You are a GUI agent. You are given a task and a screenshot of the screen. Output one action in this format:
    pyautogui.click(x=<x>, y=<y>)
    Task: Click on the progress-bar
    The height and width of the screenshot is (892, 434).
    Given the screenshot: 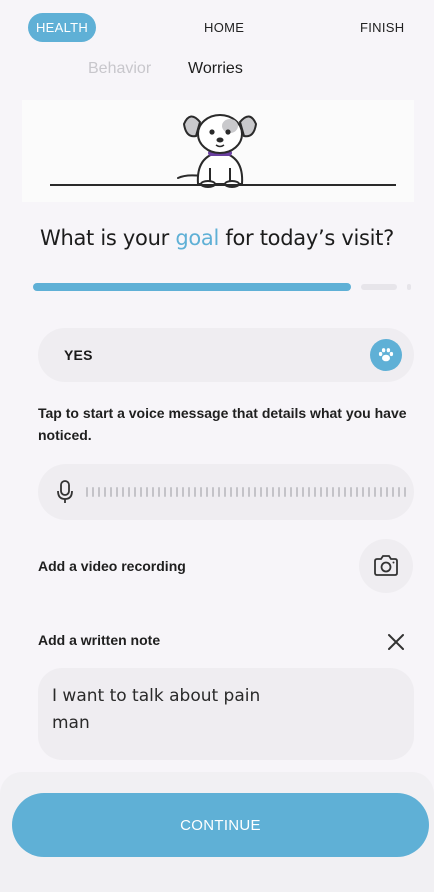 What is the action you would take?
    pyautogui.click(x=222, y=287)
    